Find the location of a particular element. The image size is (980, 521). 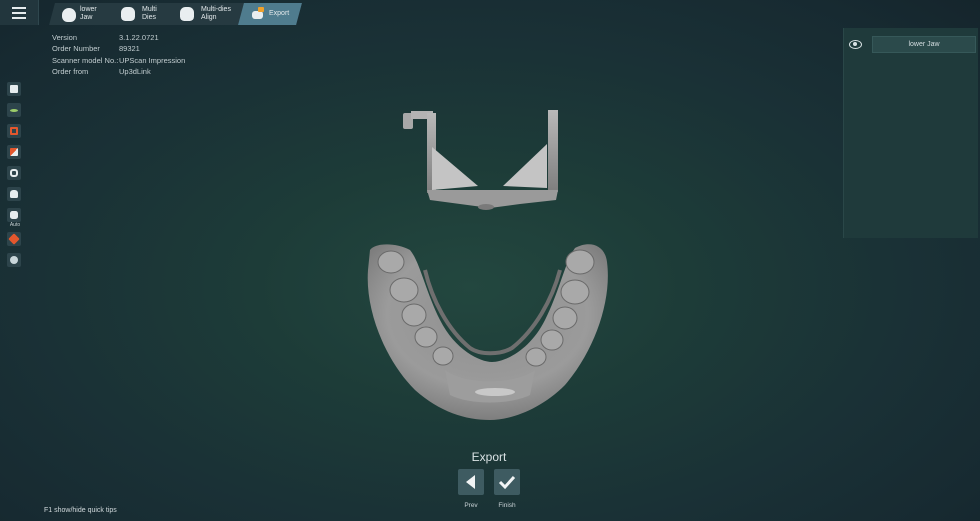

finish-button is located at coordinates (507, 482).